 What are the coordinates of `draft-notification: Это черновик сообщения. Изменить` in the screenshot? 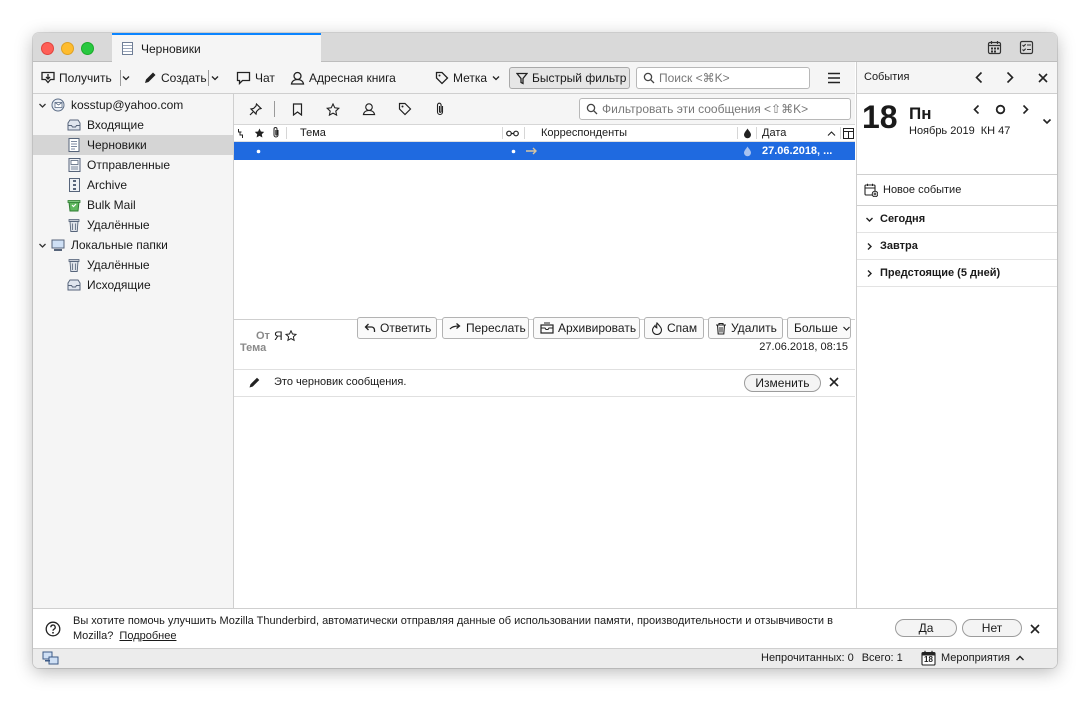 It's located at (544, 383).